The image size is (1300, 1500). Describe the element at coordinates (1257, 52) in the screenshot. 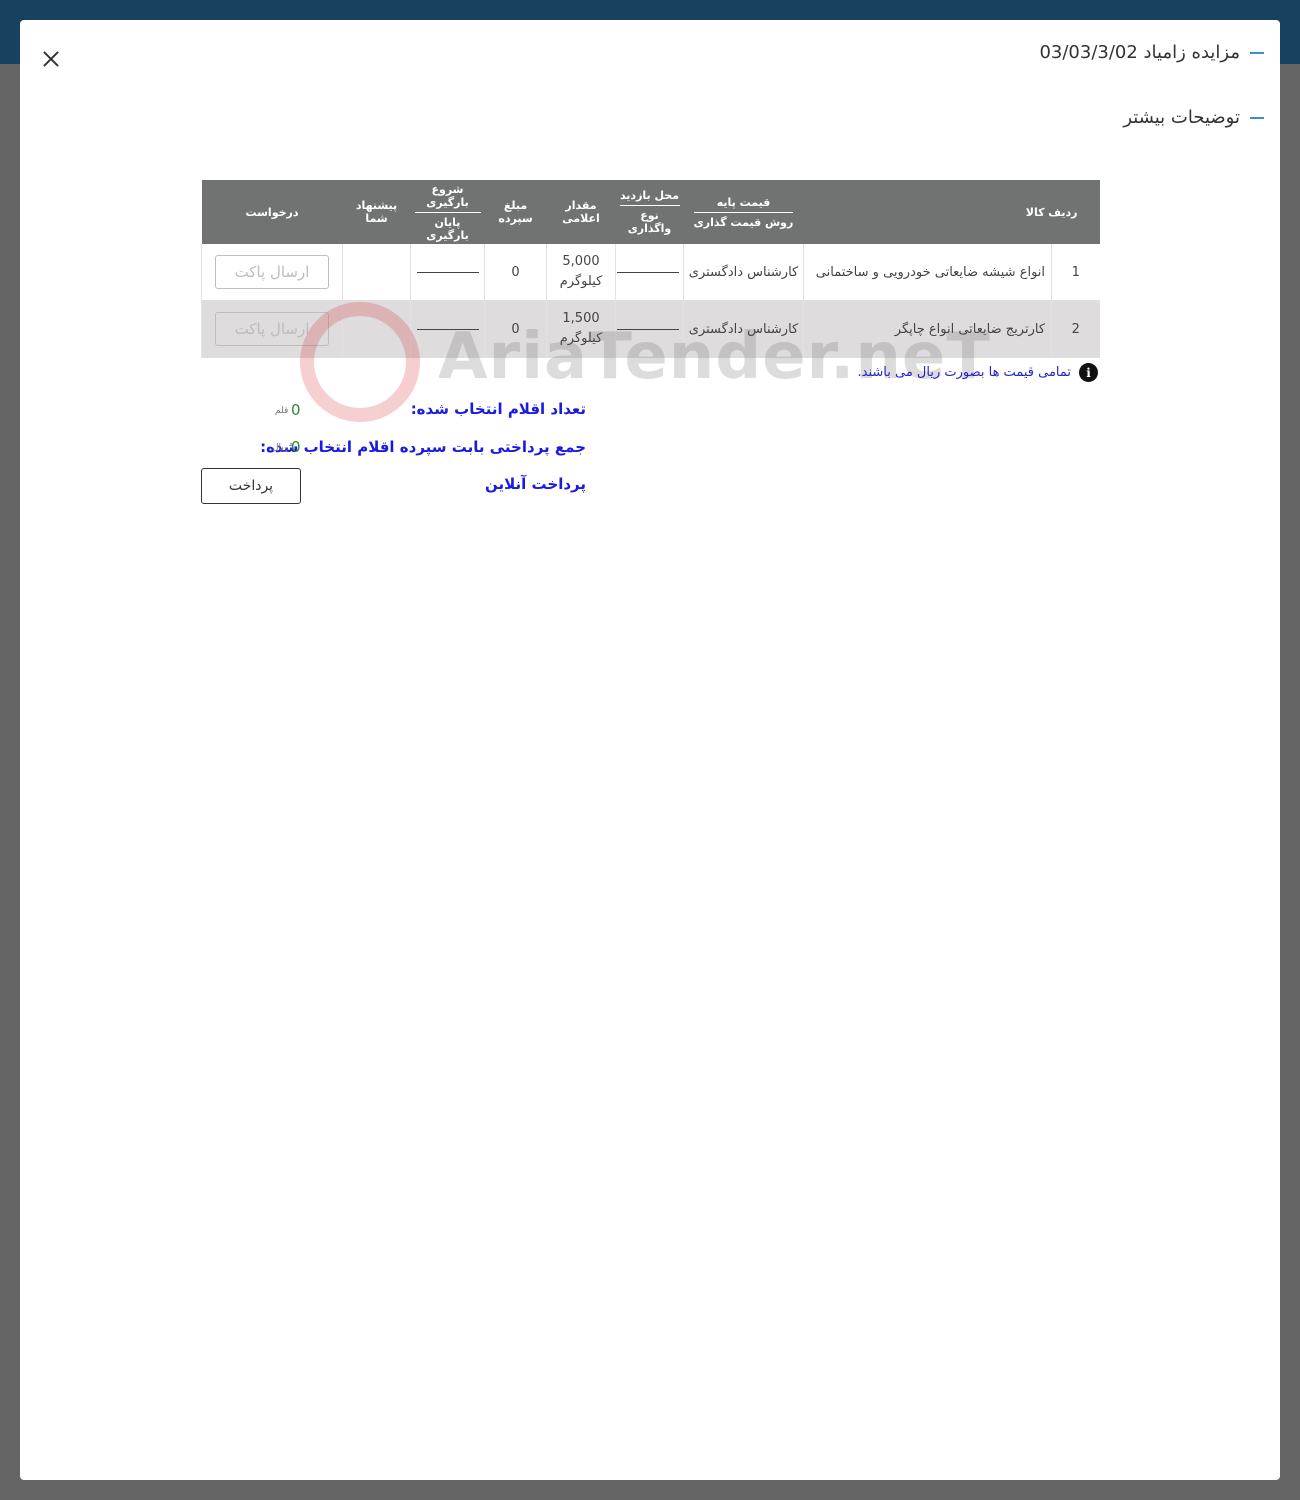

I see `title-dash-icon` at that location.